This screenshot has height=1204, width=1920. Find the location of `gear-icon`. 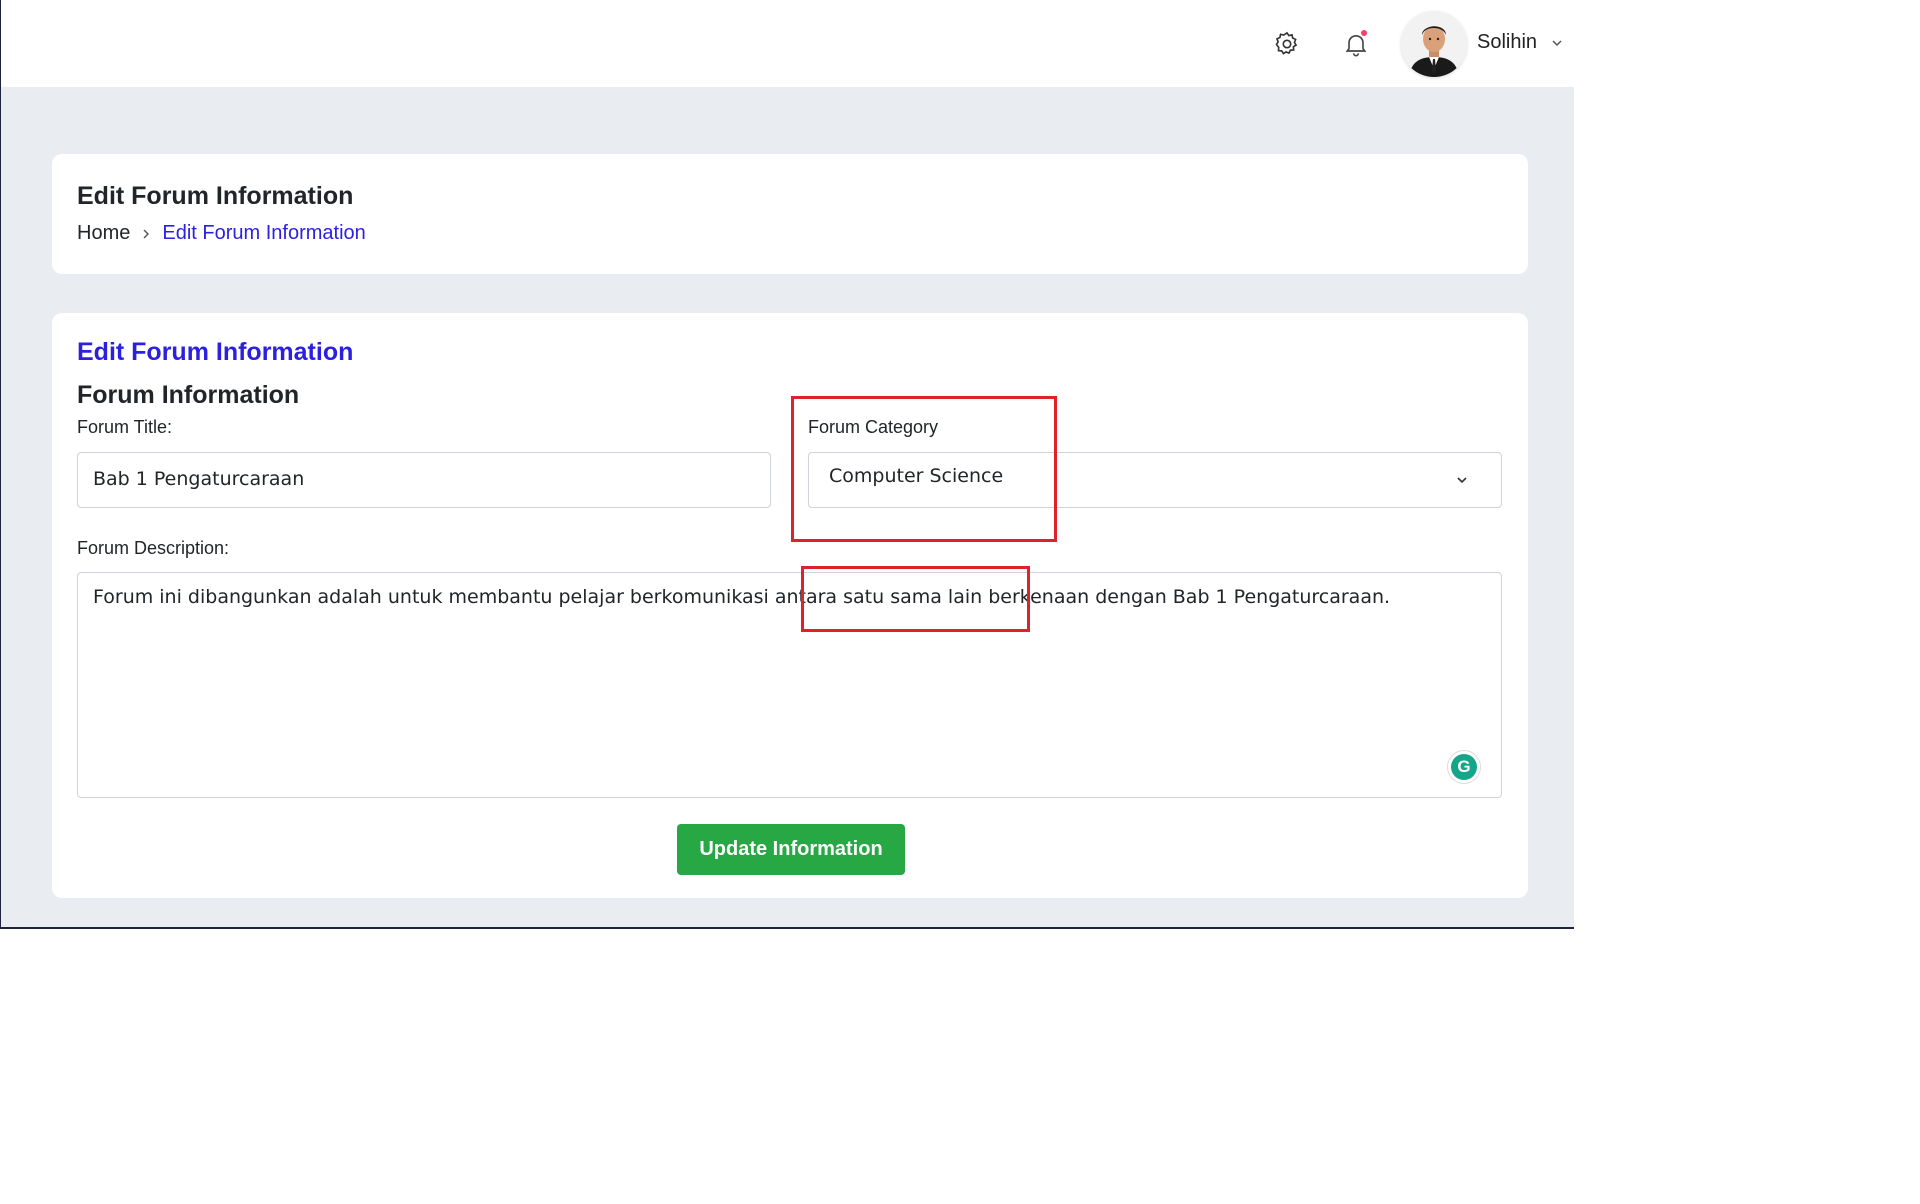

gear-icon is located at coordinates (1287, 44).